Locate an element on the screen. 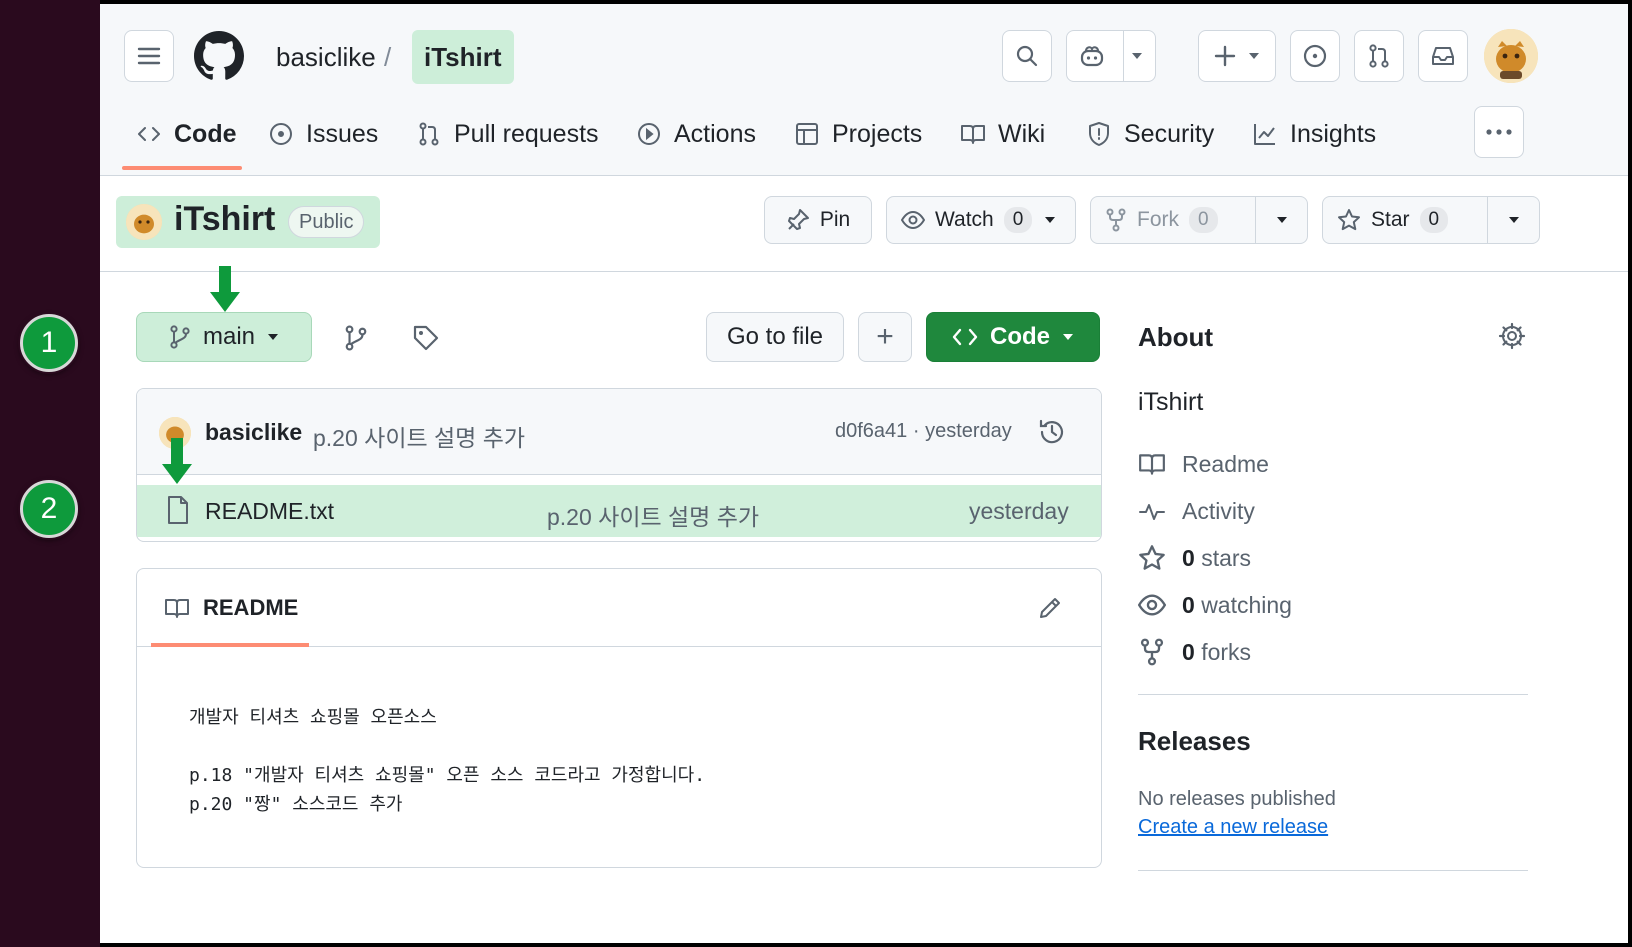 Image resolution: width=1632 pixels, height=947 pixels. tab-projects: Projects is located at coordinates (858, 134).